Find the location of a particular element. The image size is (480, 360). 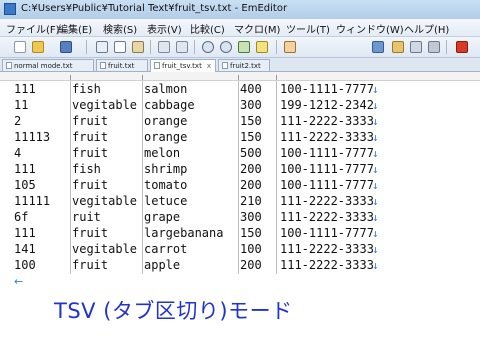

config-icon is located at coordinates (398, 47).